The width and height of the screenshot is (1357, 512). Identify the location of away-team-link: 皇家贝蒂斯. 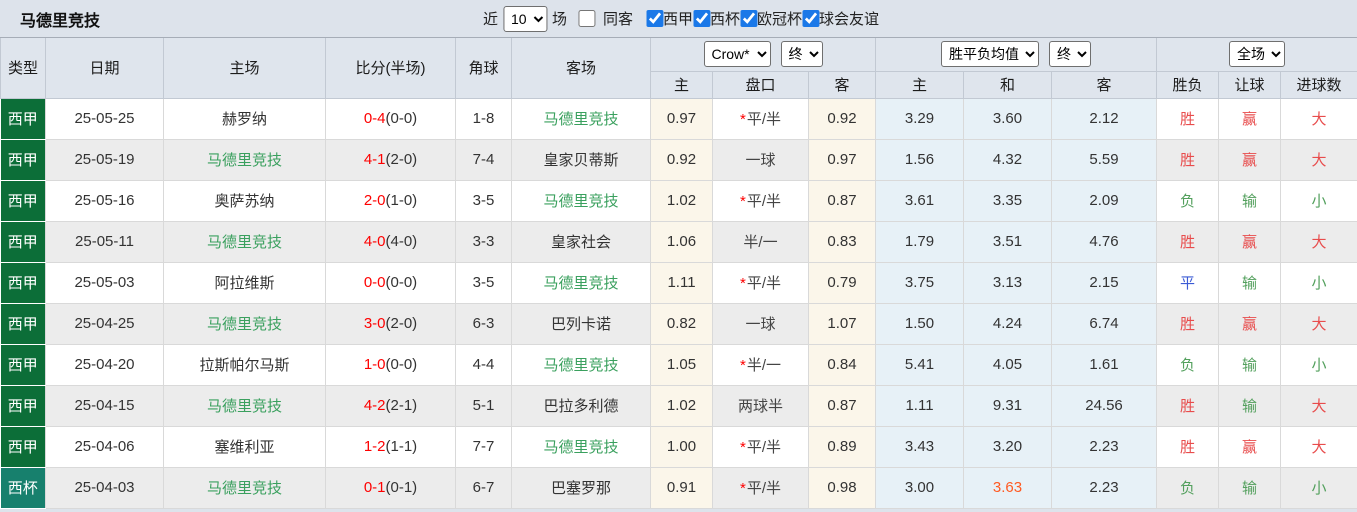
(580, 160).